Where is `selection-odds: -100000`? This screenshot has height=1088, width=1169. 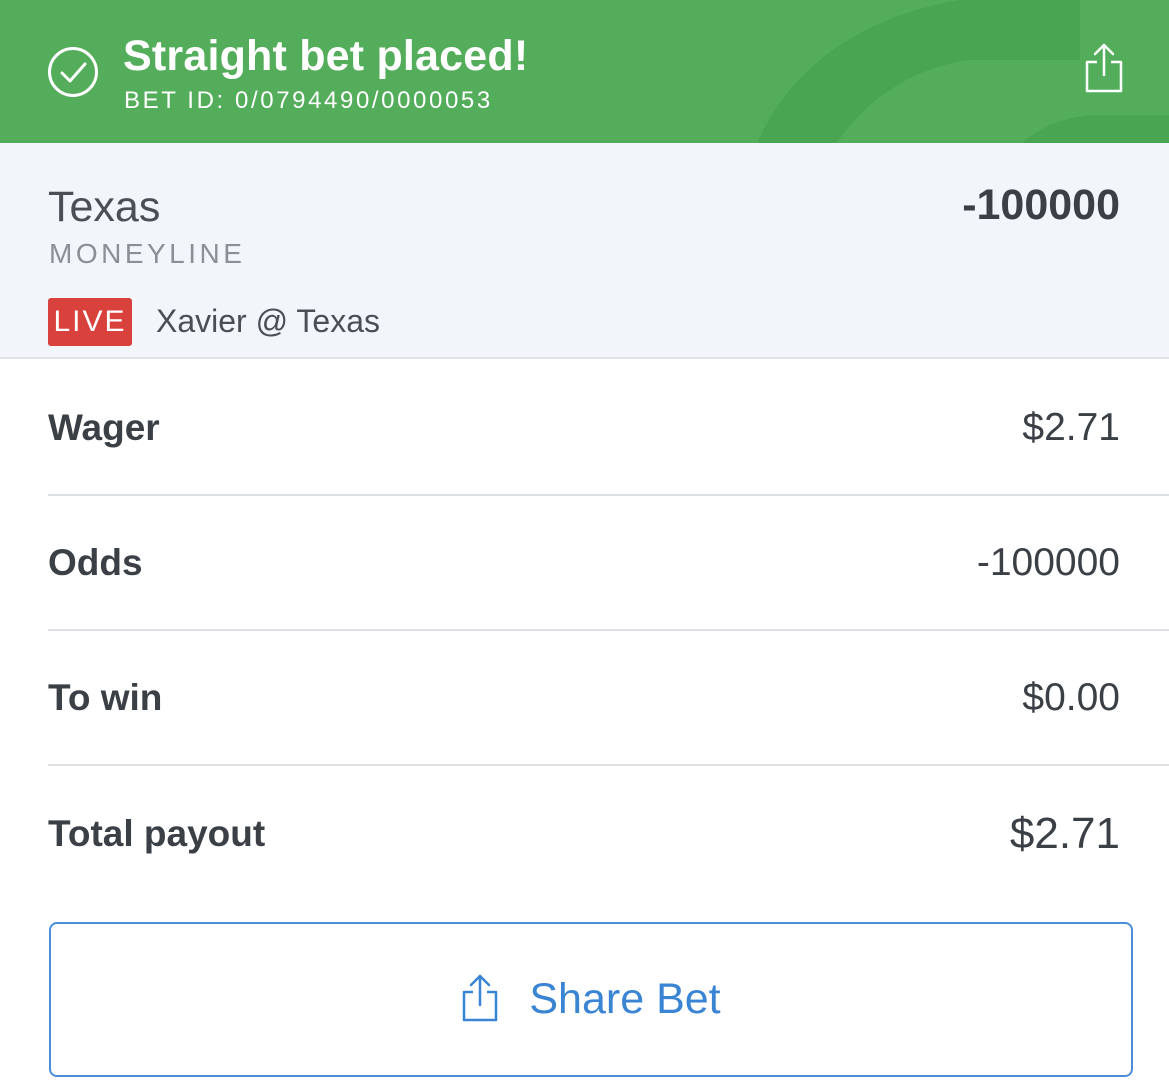
selection-odds: -100000 is located at coordinates (1041, 205).